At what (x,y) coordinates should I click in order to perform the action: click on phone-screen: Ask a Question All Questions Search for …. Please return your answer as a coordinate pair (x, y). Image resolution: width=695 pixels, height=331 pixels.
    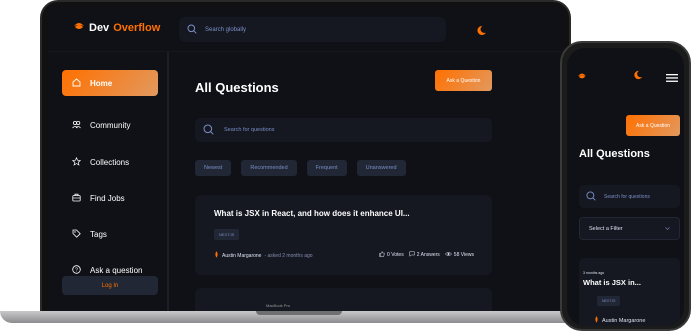
    Looking at the image, I should click on (625, 187).